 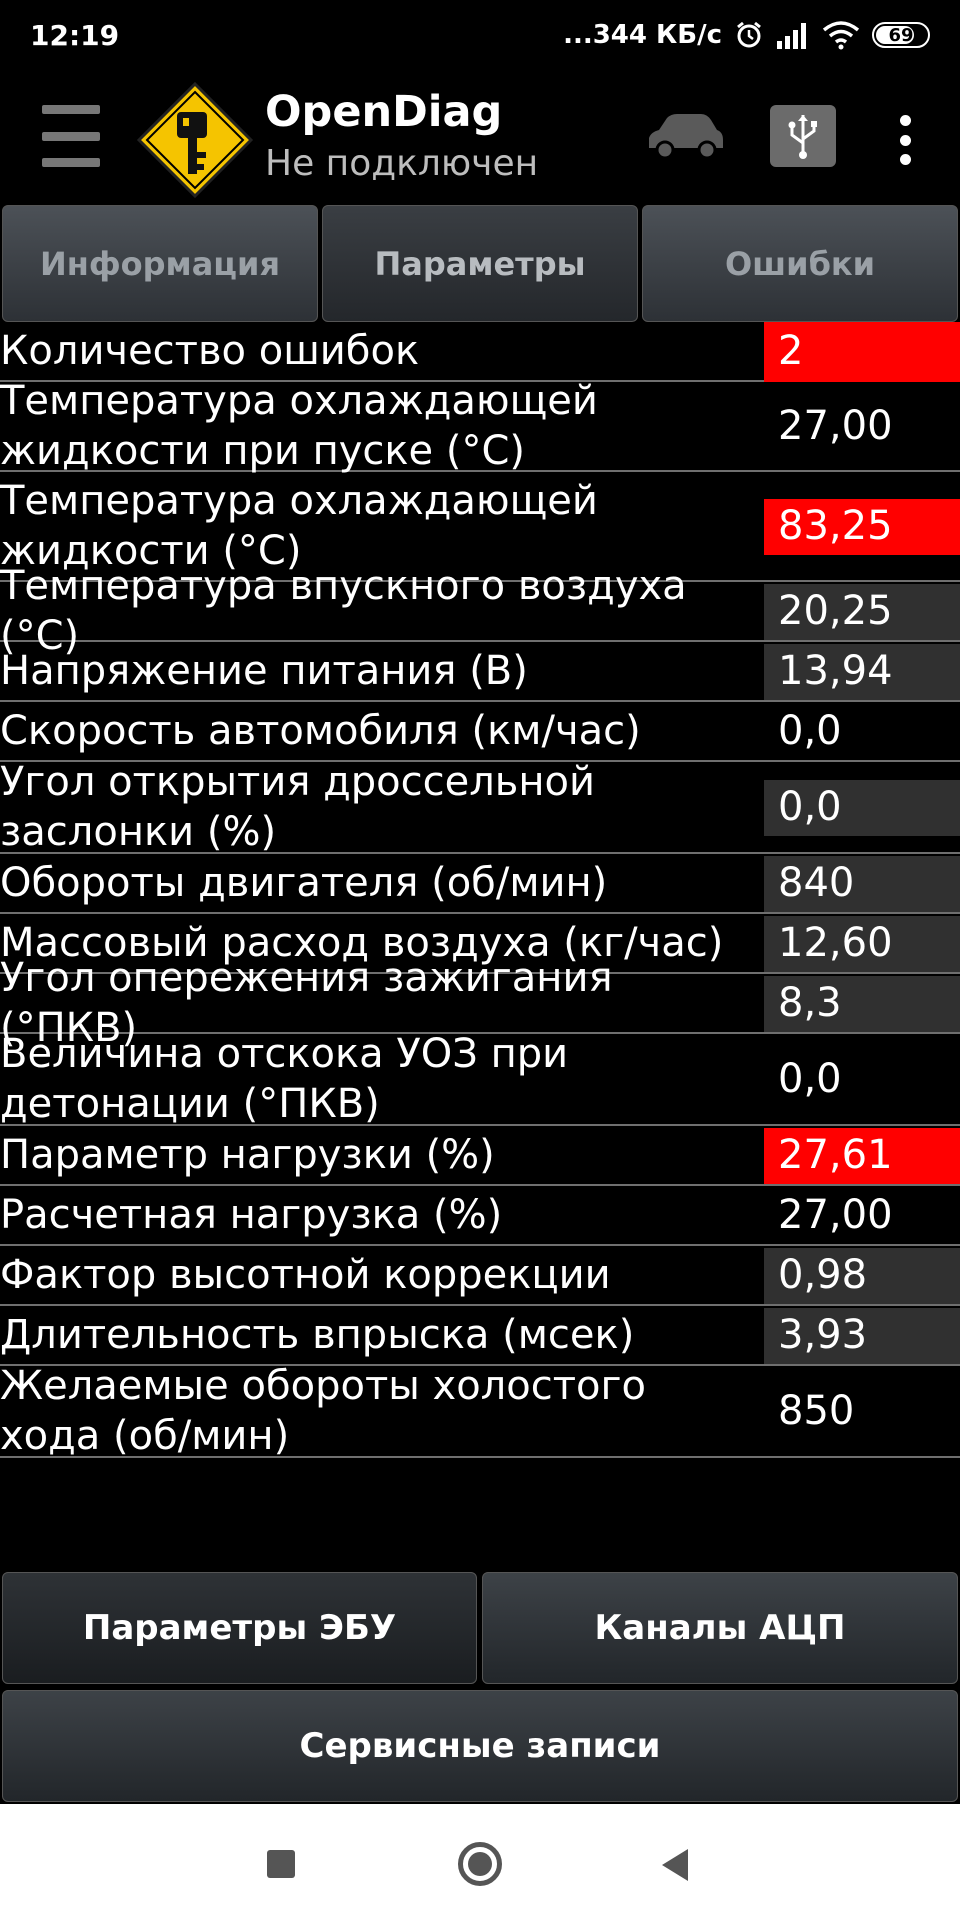 I want to click on parameter-label: Фактор высотной коррекции, so click(x=305, y=1275).